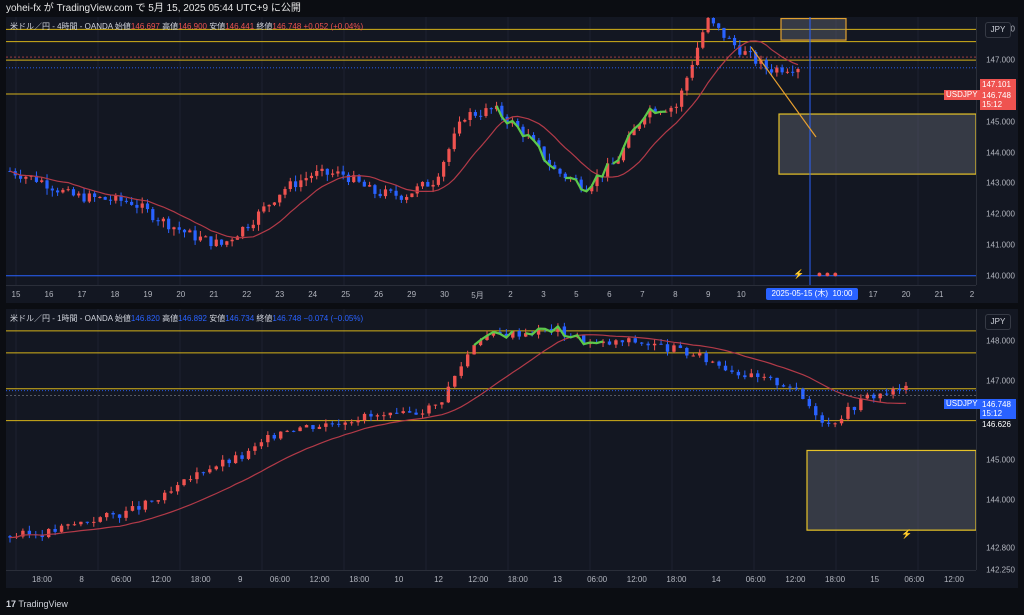 The width and height of the screenshot is (1024, 615). I want to click on time-tick-label: 20, so click(906, 294).